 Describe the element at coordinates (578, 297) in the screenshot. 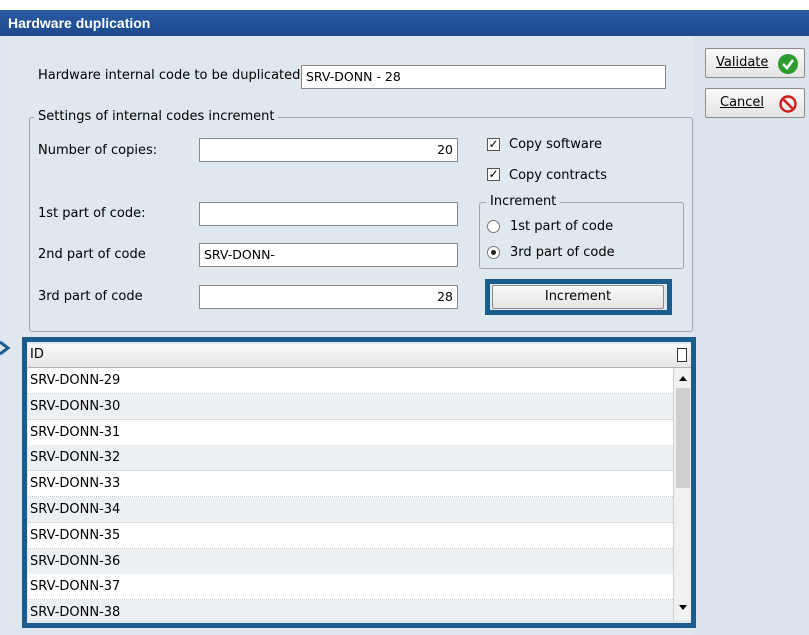

I see `increment-button: Increment` at that location.